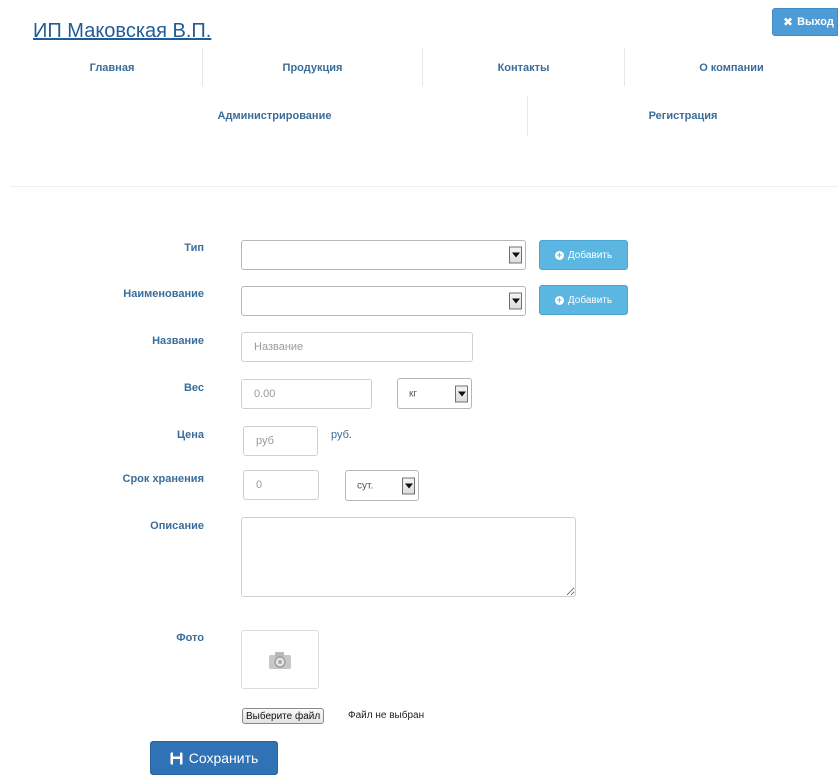 This screenshot has width=838, height=775. I want to click on add-type-button: + Добавить, so click(583, 255).